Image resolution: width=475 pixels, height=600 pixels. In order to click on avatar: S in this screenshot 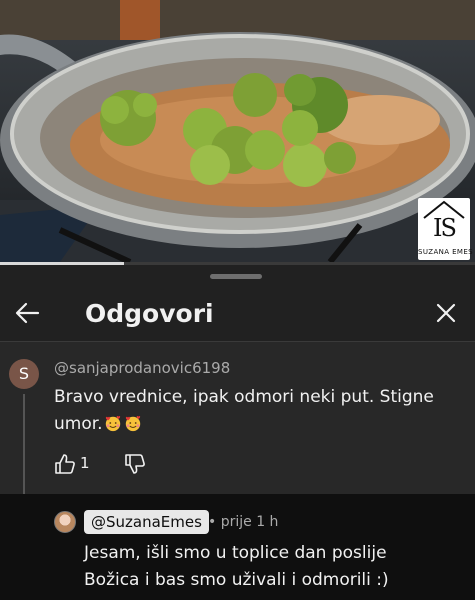, I will do `click(24, 374)`.